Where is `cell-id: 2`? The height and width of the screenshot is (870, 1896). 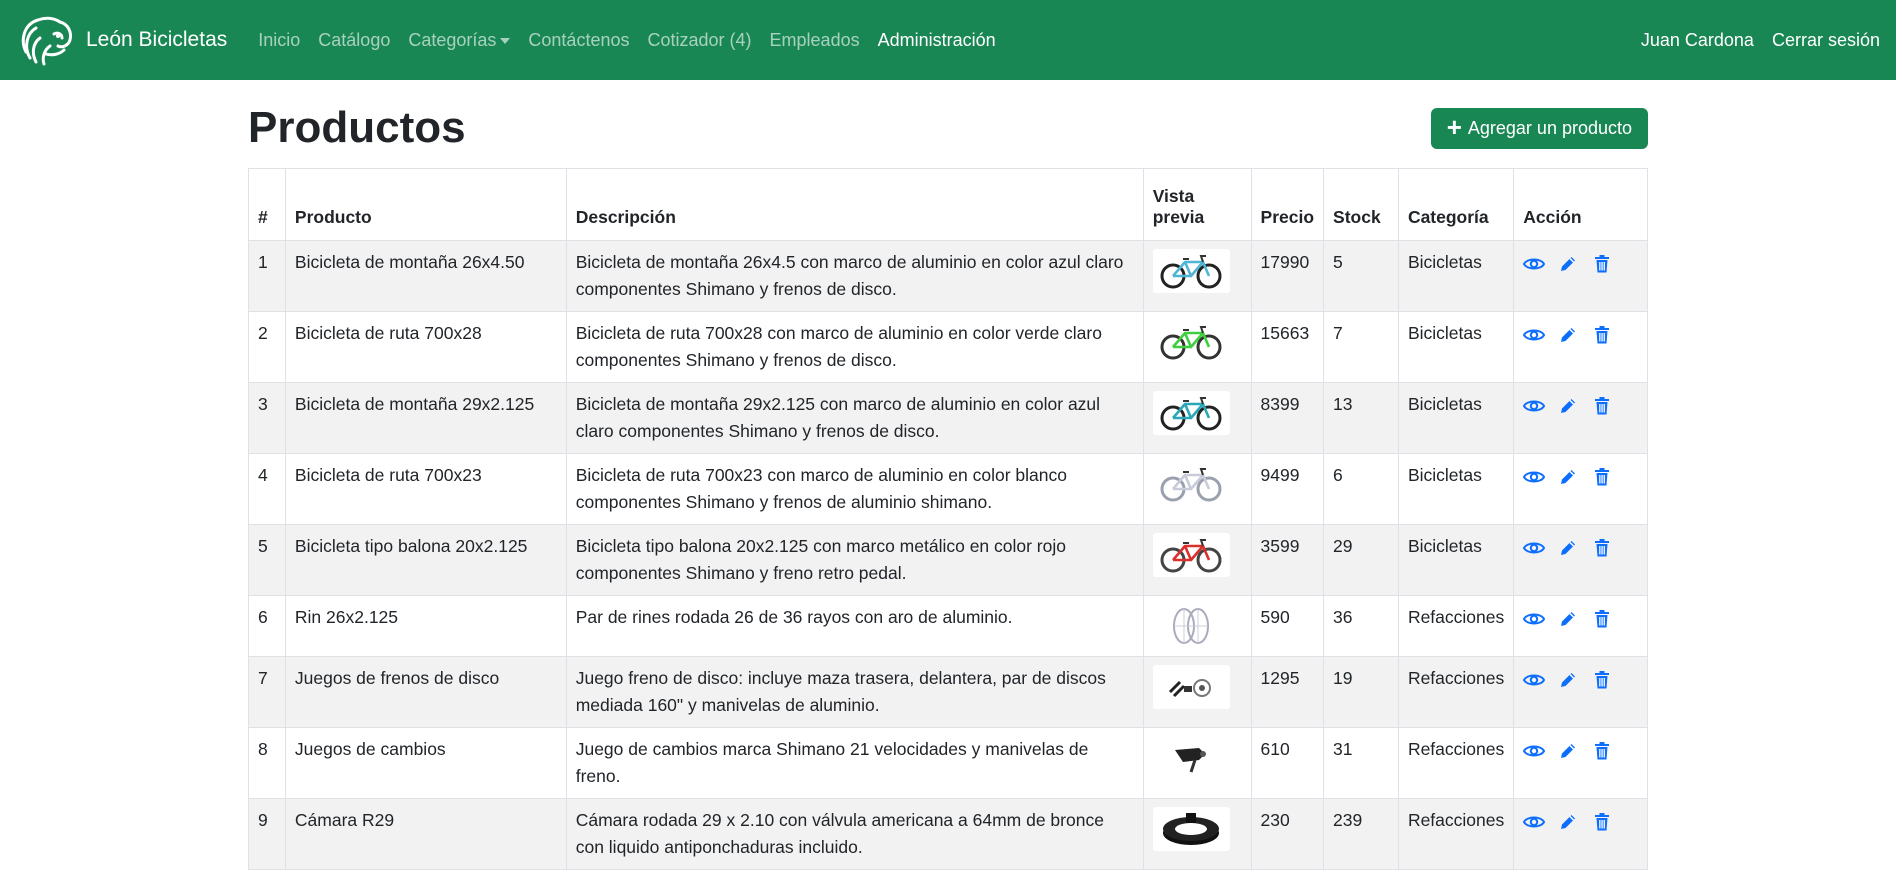 cell-id: 2 is located at coordinates (267, 347).